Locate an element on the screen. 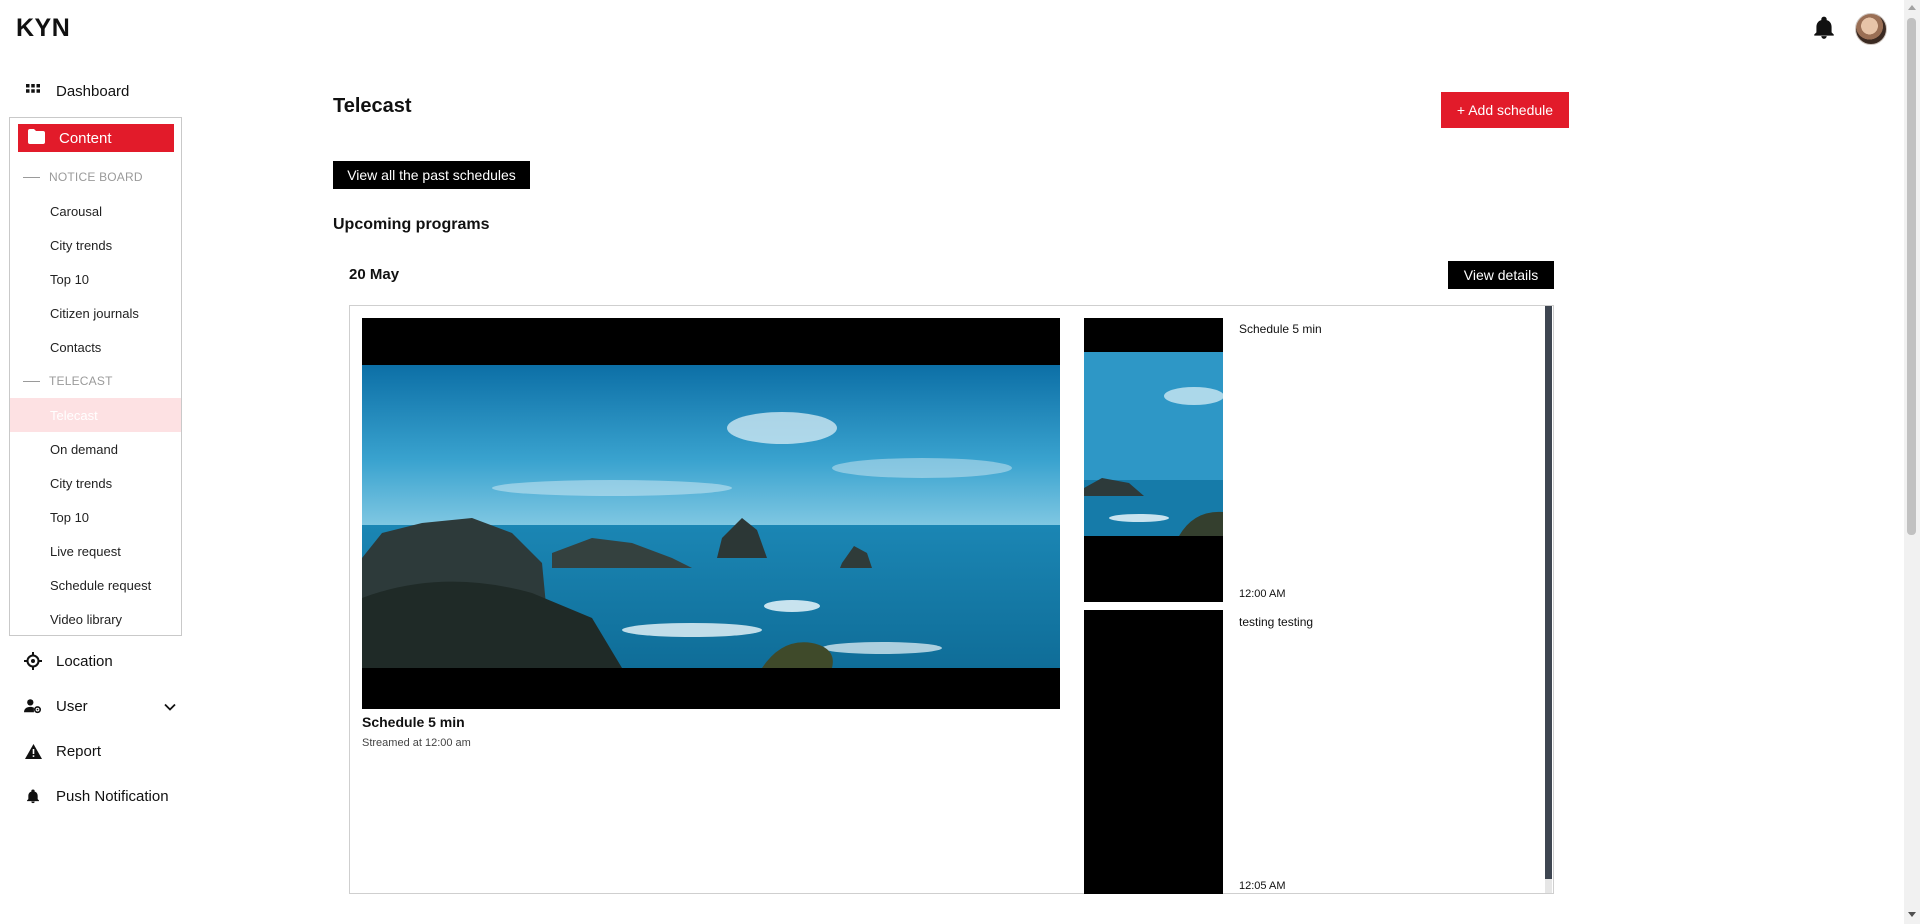 Image resolution: width=1920 pixels, height=924 pixels. sidebar-item-video-library: Video library is located at coordinates (86, 619).